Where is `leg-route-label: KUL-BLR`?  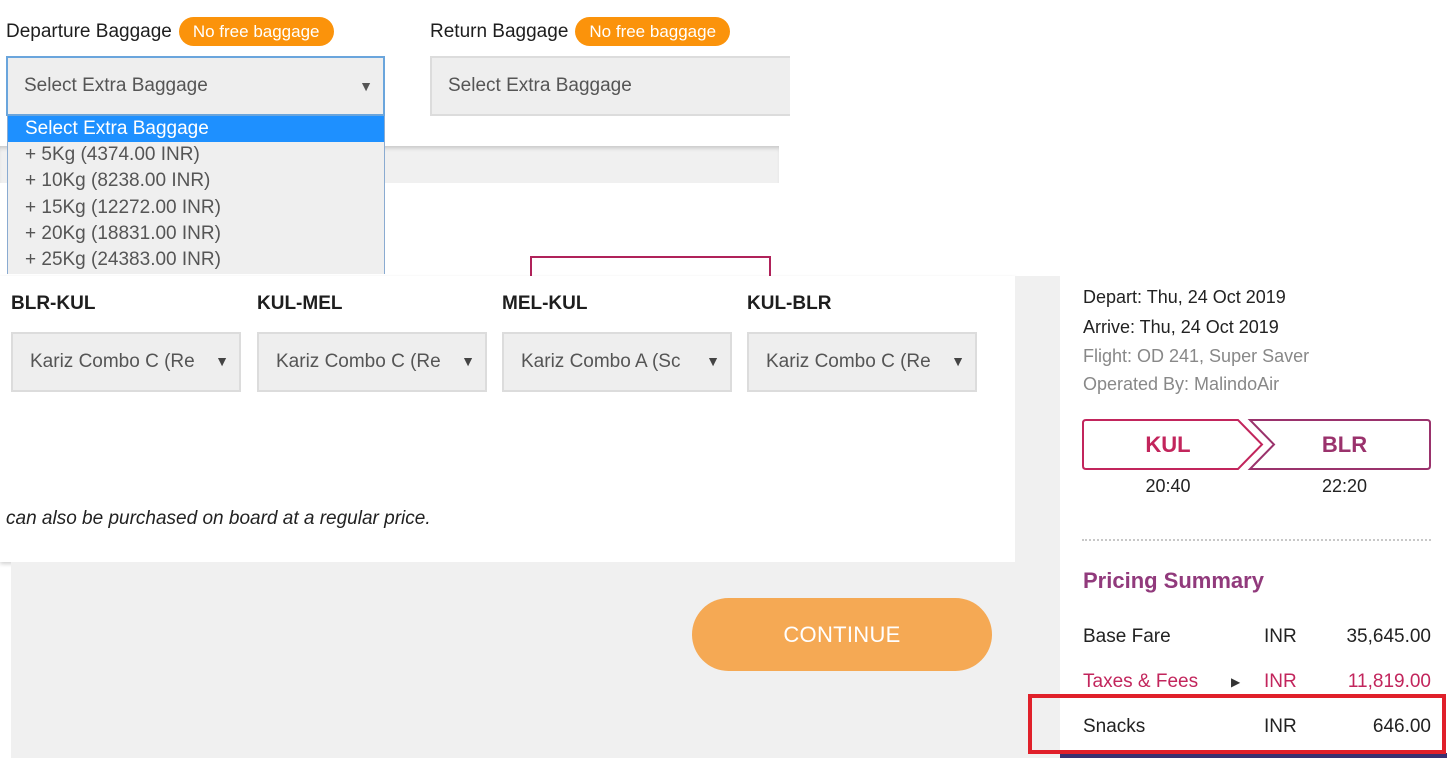
leg-route-label: KUL-BLR is located at coordinates (789, 303).